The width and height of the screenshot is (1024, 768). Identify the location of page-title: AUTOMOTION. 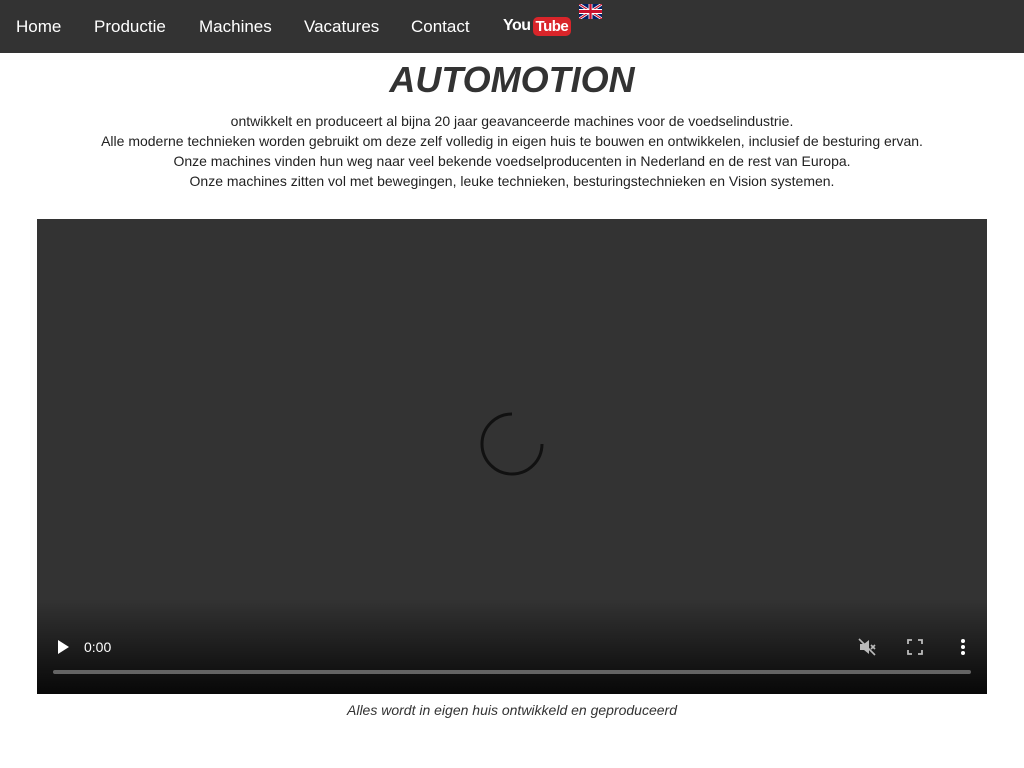
(512, 79).